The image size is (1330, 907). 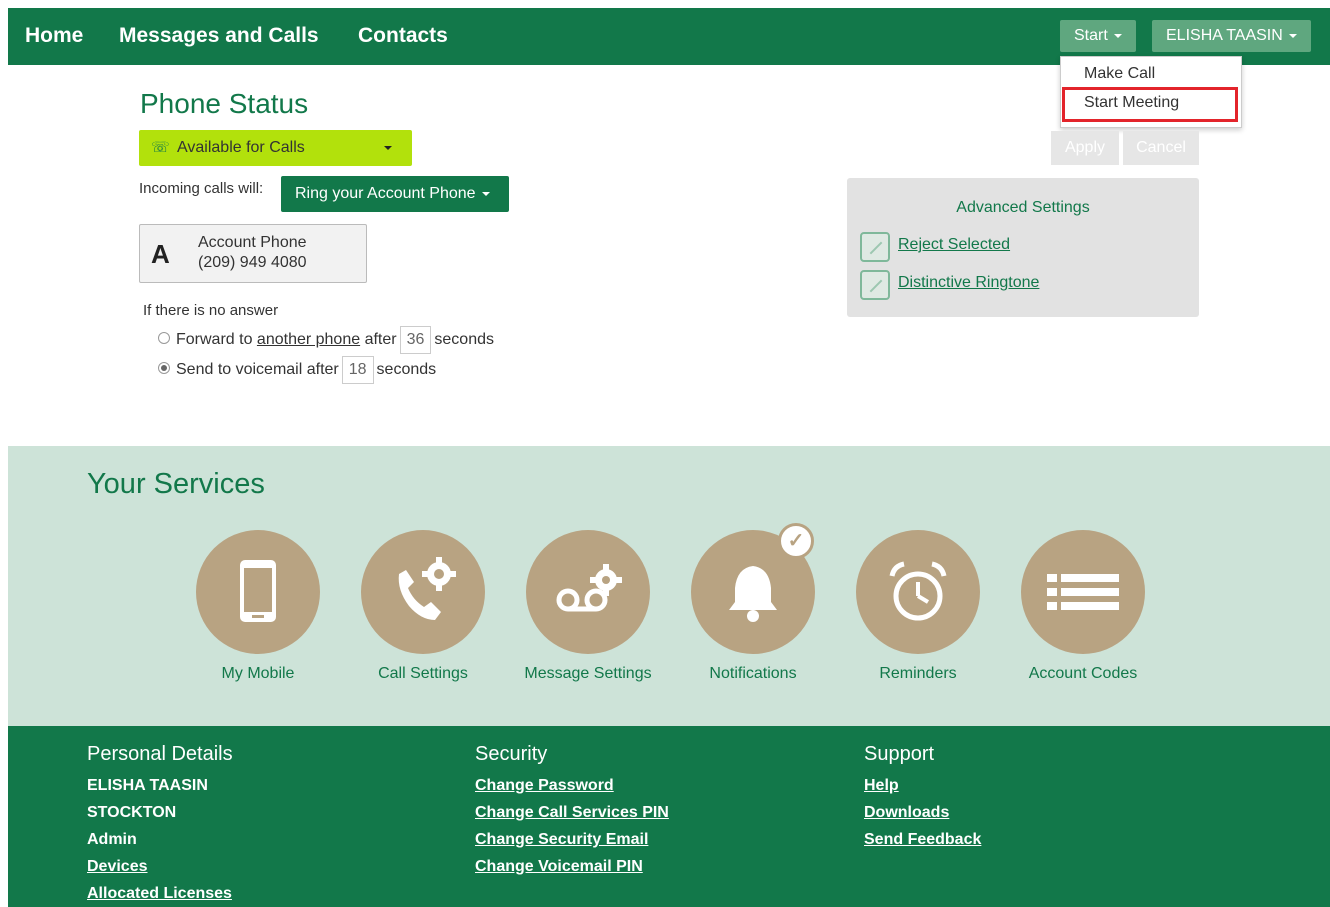 I want to click on ring-option-dropdown: Ring your Account Phone, so click(x=395, y=194).